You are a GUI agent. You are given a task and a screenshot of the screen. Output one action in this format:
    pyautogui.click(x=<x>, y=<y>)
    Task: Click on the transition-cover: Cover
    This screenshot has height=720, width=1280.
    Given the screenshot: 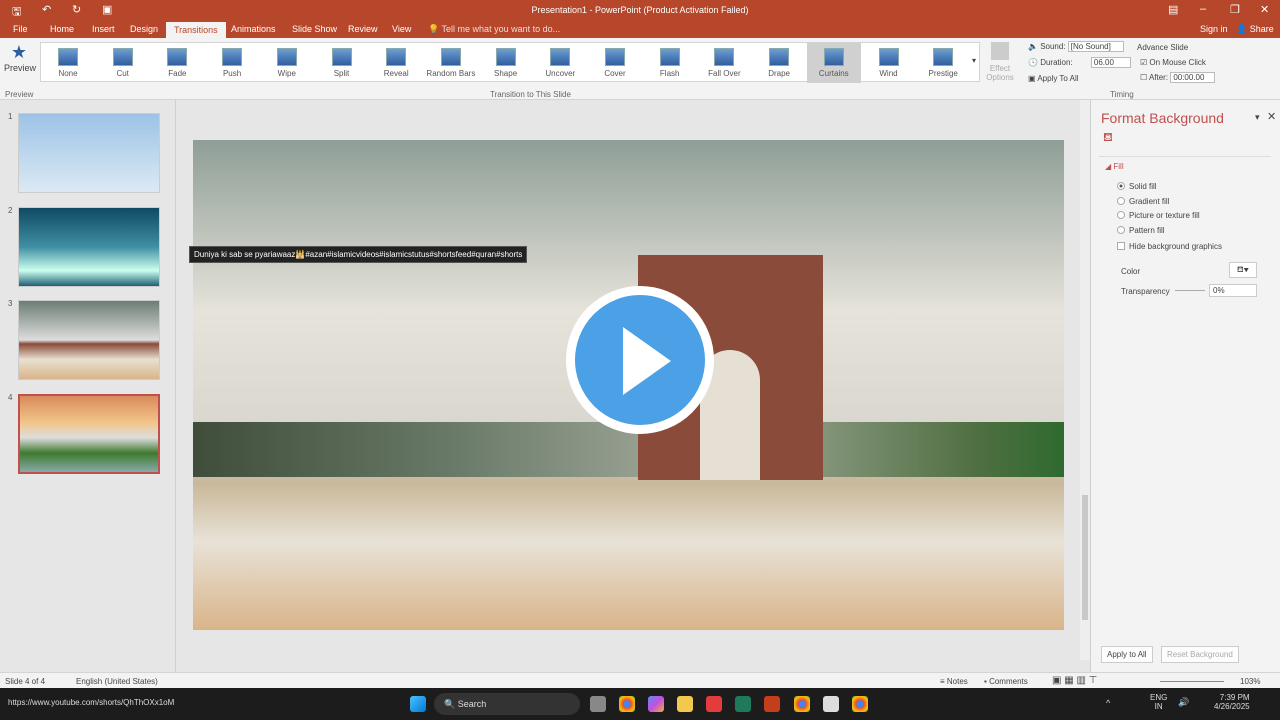 What is the action you would take?
    pyautogui.click(x=615, y=63)
    